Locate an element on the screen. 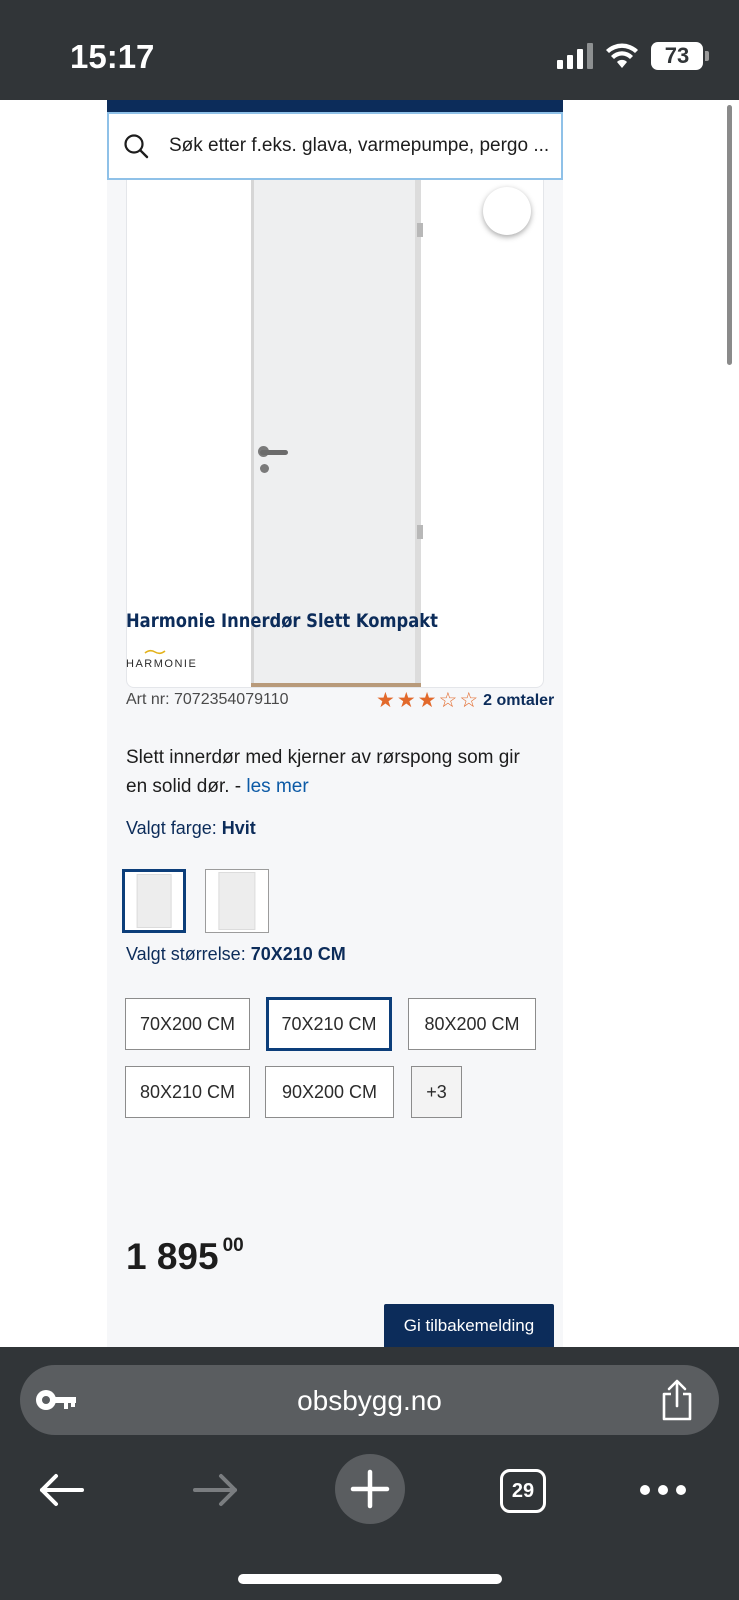 Image resolution: width=739 pixels, height=1600 pixels. color-swatch-alt is located at coordinates (237, 901).